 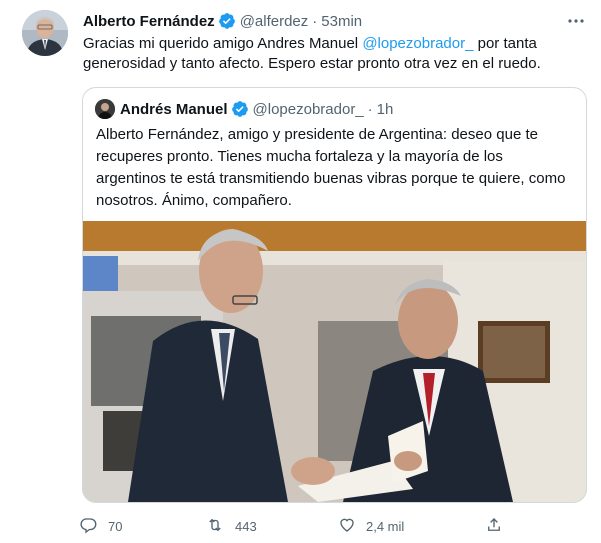 I want to click on retweet-icon, so click(x=220, y=526).